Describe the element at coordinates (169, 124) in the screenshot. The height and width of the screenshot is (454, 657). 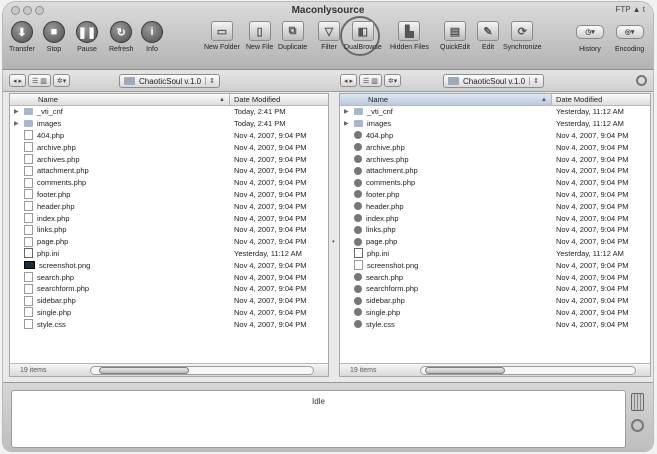
I see `file-row: ▶ images Today, 2:41 PM` at that location.